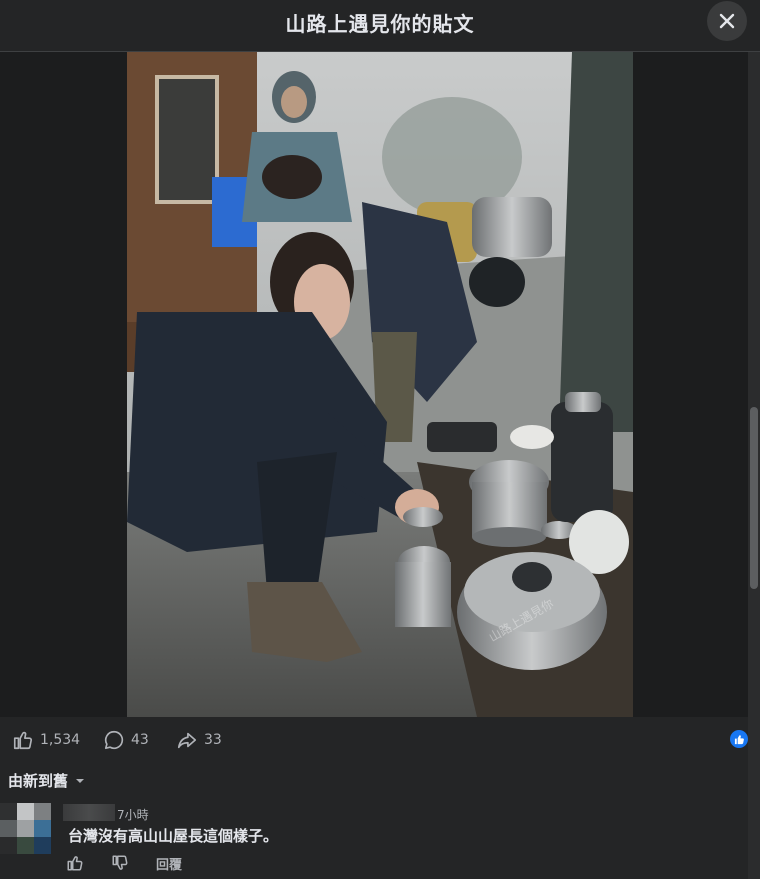 This screenshot has width=760, height=879. Describe the element at coordinates (60, 740) in the screenshot. I see `like-count: 1,534` at that location.